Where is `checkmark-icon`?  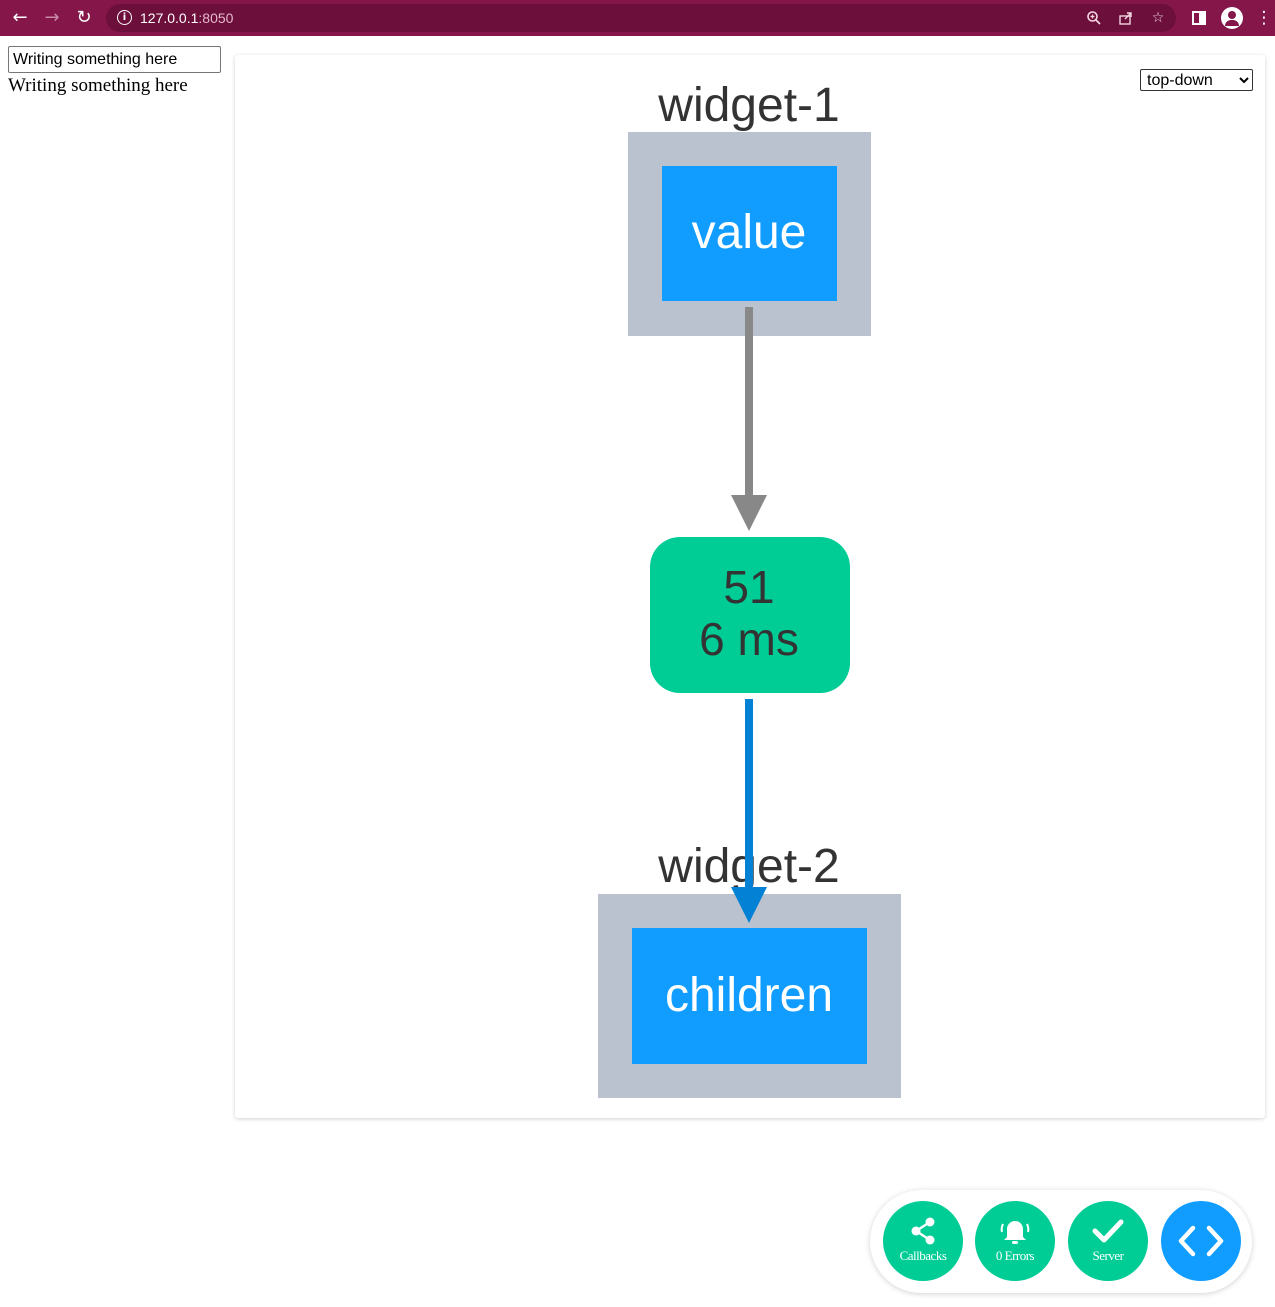 checkmark-icon is located at coordinates (1108, 1231).